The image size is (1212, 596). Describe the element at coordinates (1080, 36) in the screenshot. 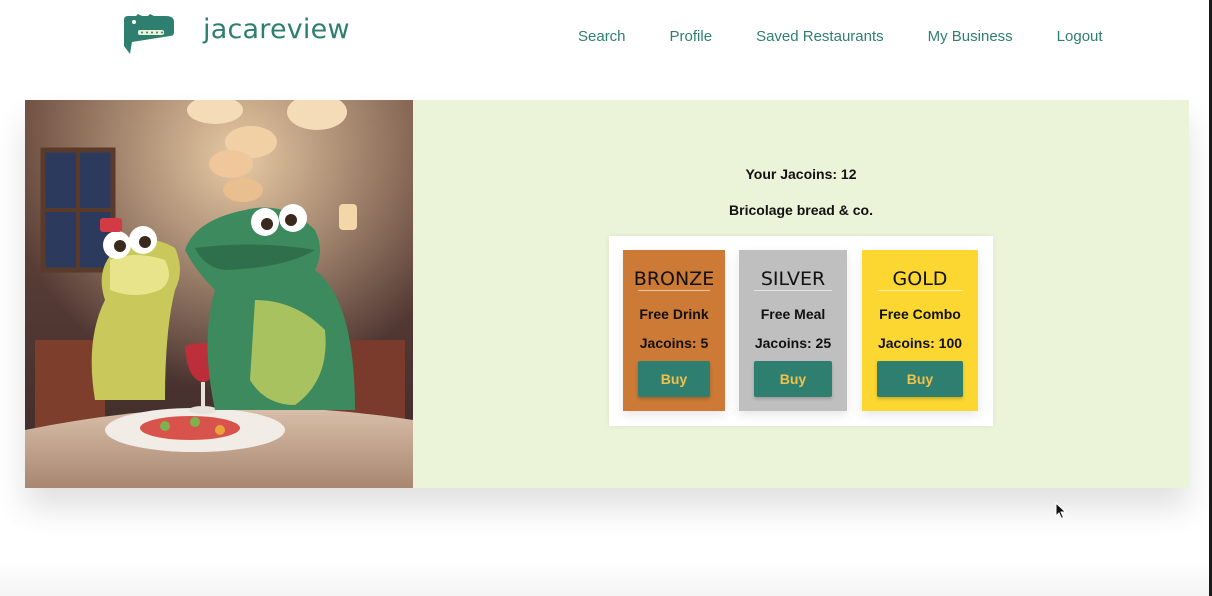

I see `nav-logout-link: Logout` at that location.